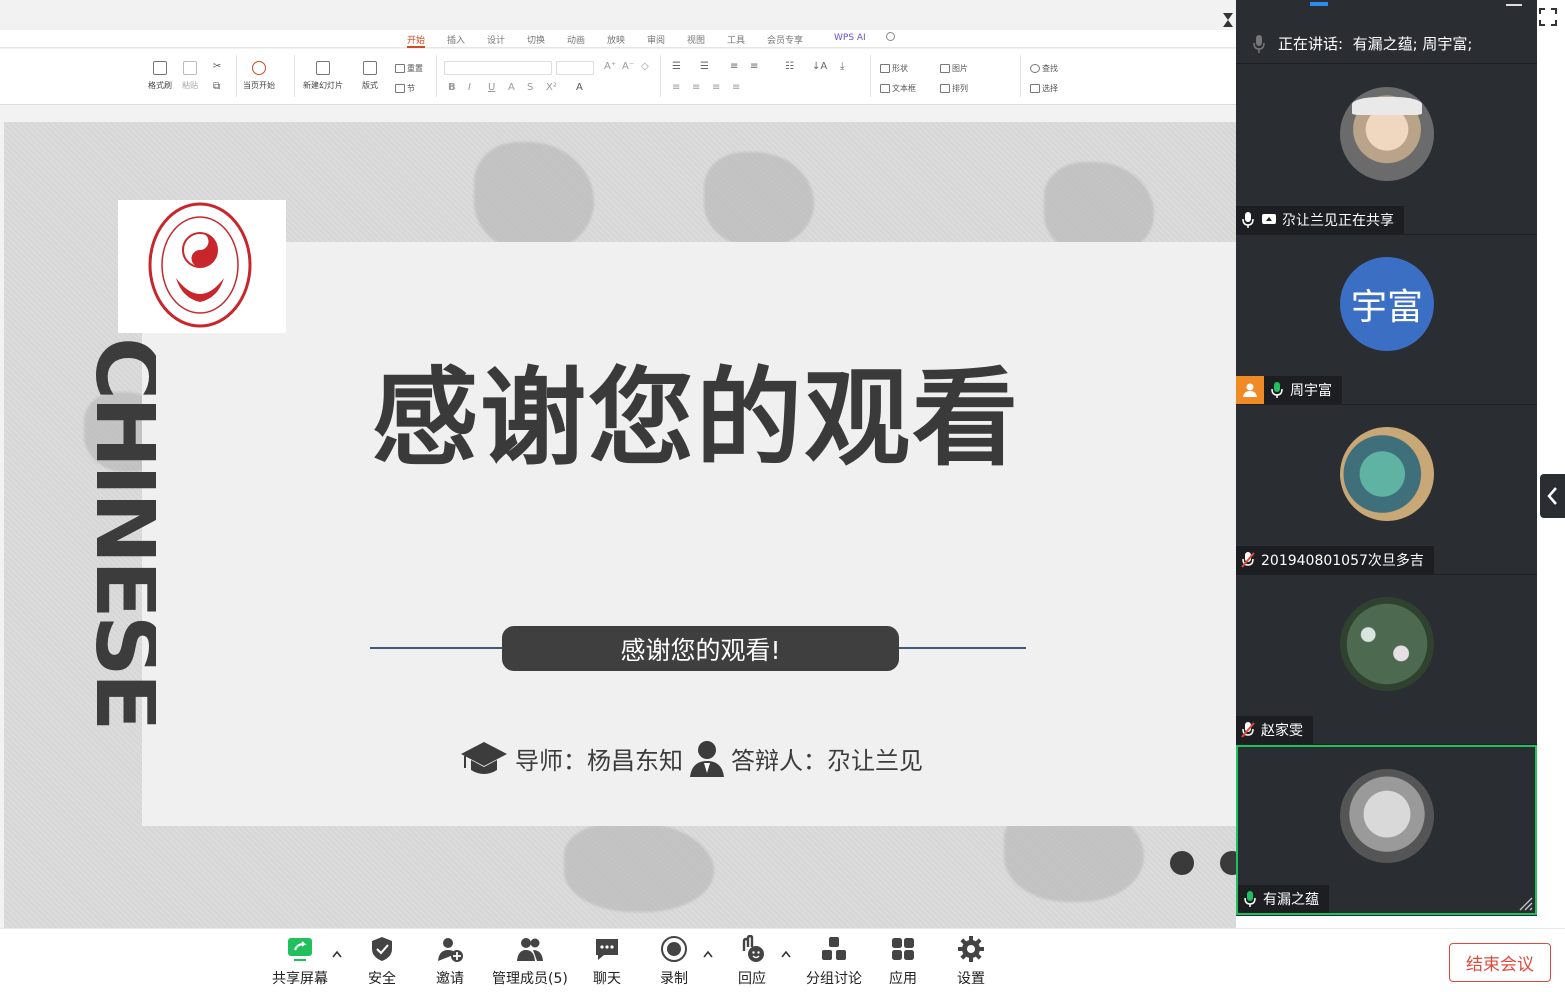 The image size is (1565, 992). Describe the element at coordinates (1386, 490) in the screenshot. I see `participant-tile: 201940801057次旦多吉` at that location.